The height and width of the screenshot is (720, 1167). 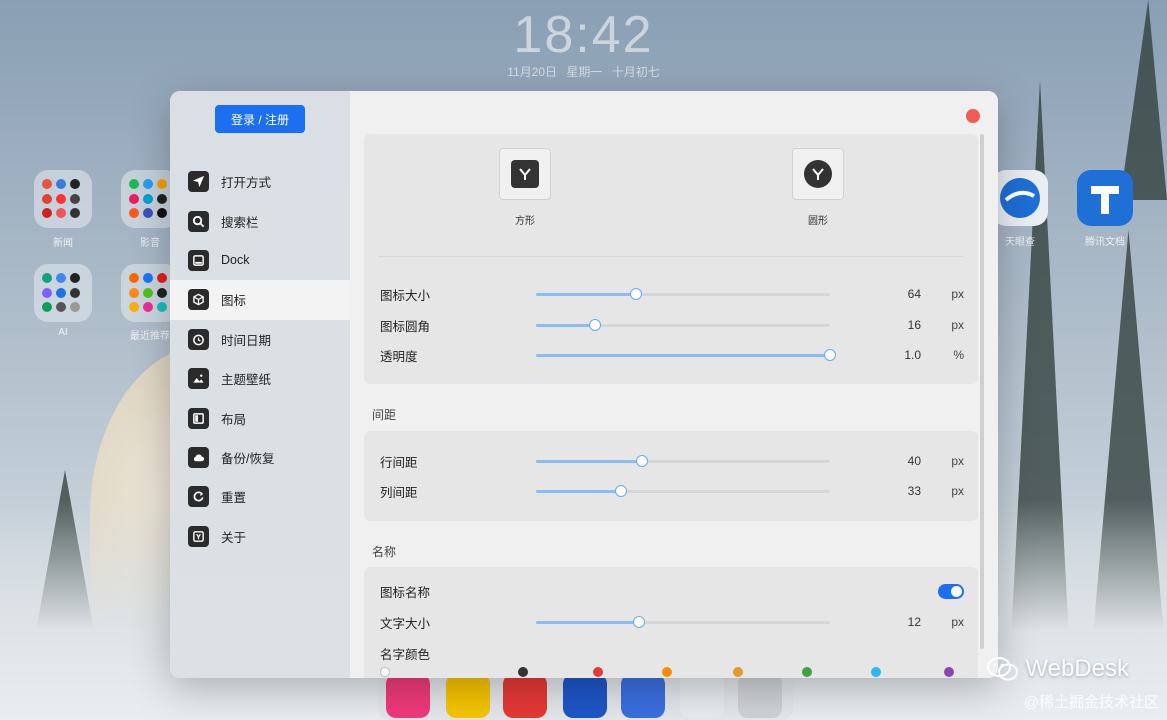 What do you see at coordinates (1058, 669) in the screenshot?
I see `webdesk-watermark: WebDesk` at bounding box center [1058, 669].